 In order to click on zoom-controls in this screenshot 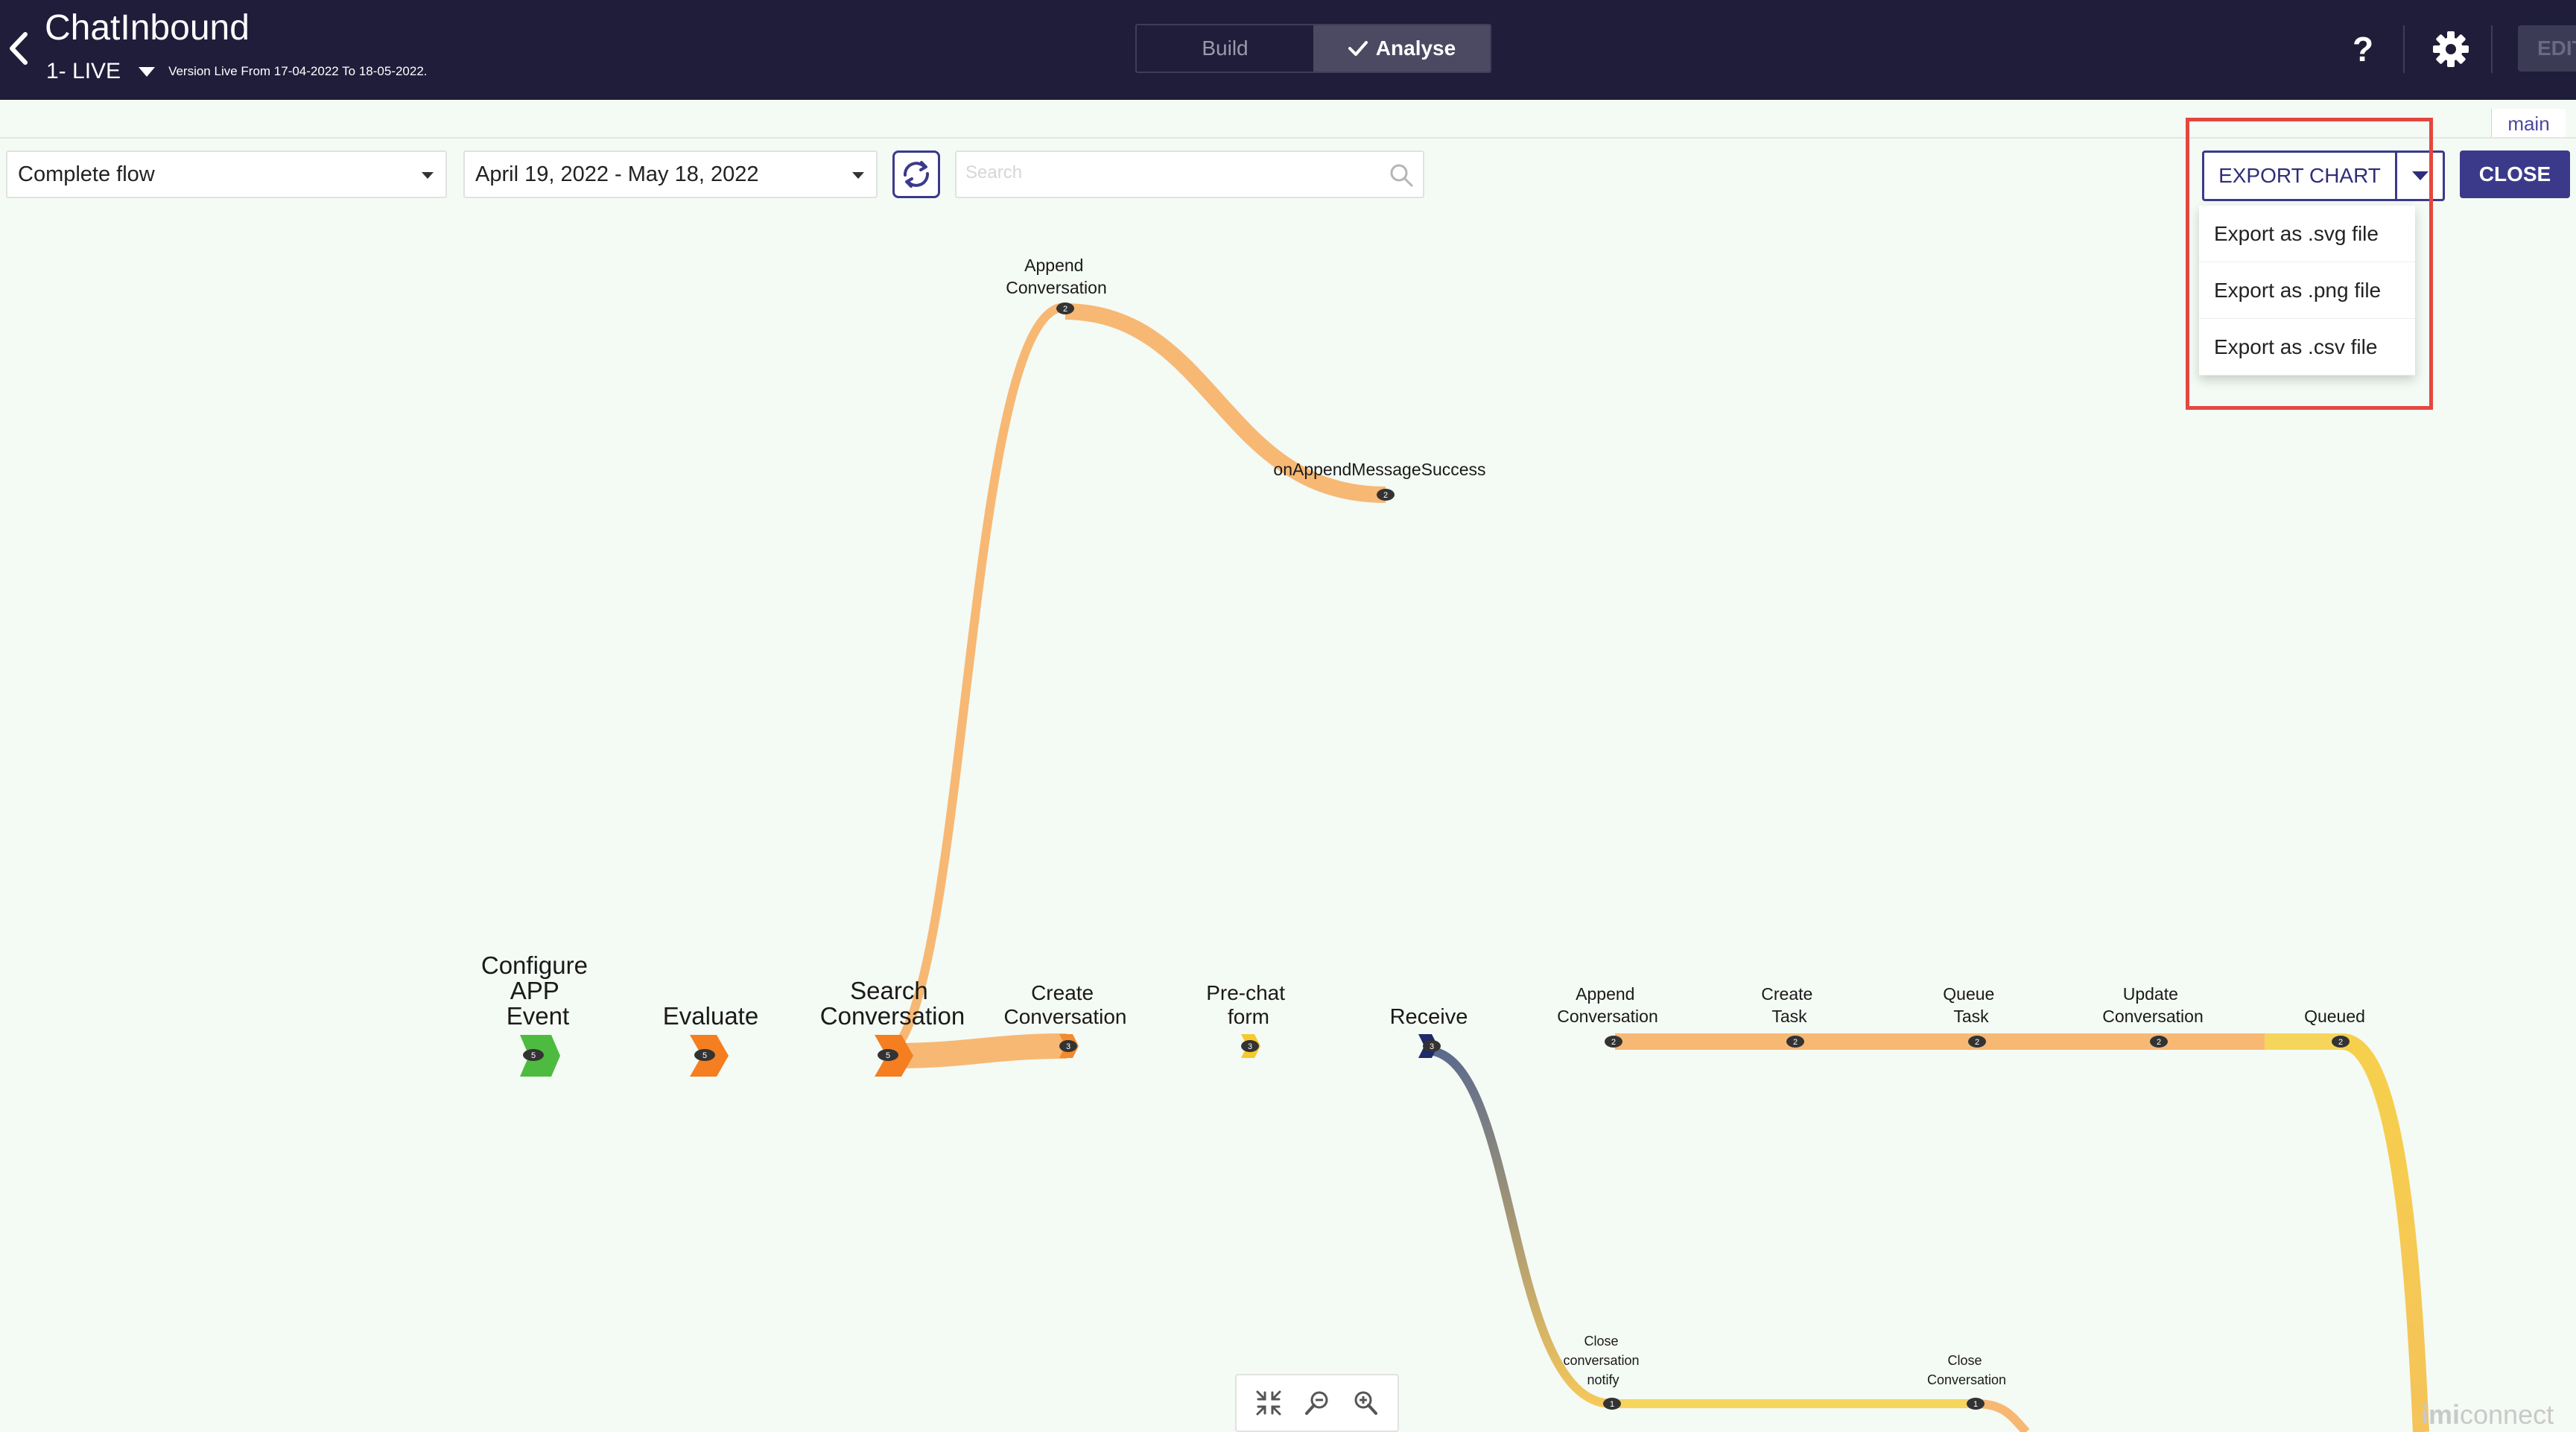, I will do `click(1317, 1403)`.